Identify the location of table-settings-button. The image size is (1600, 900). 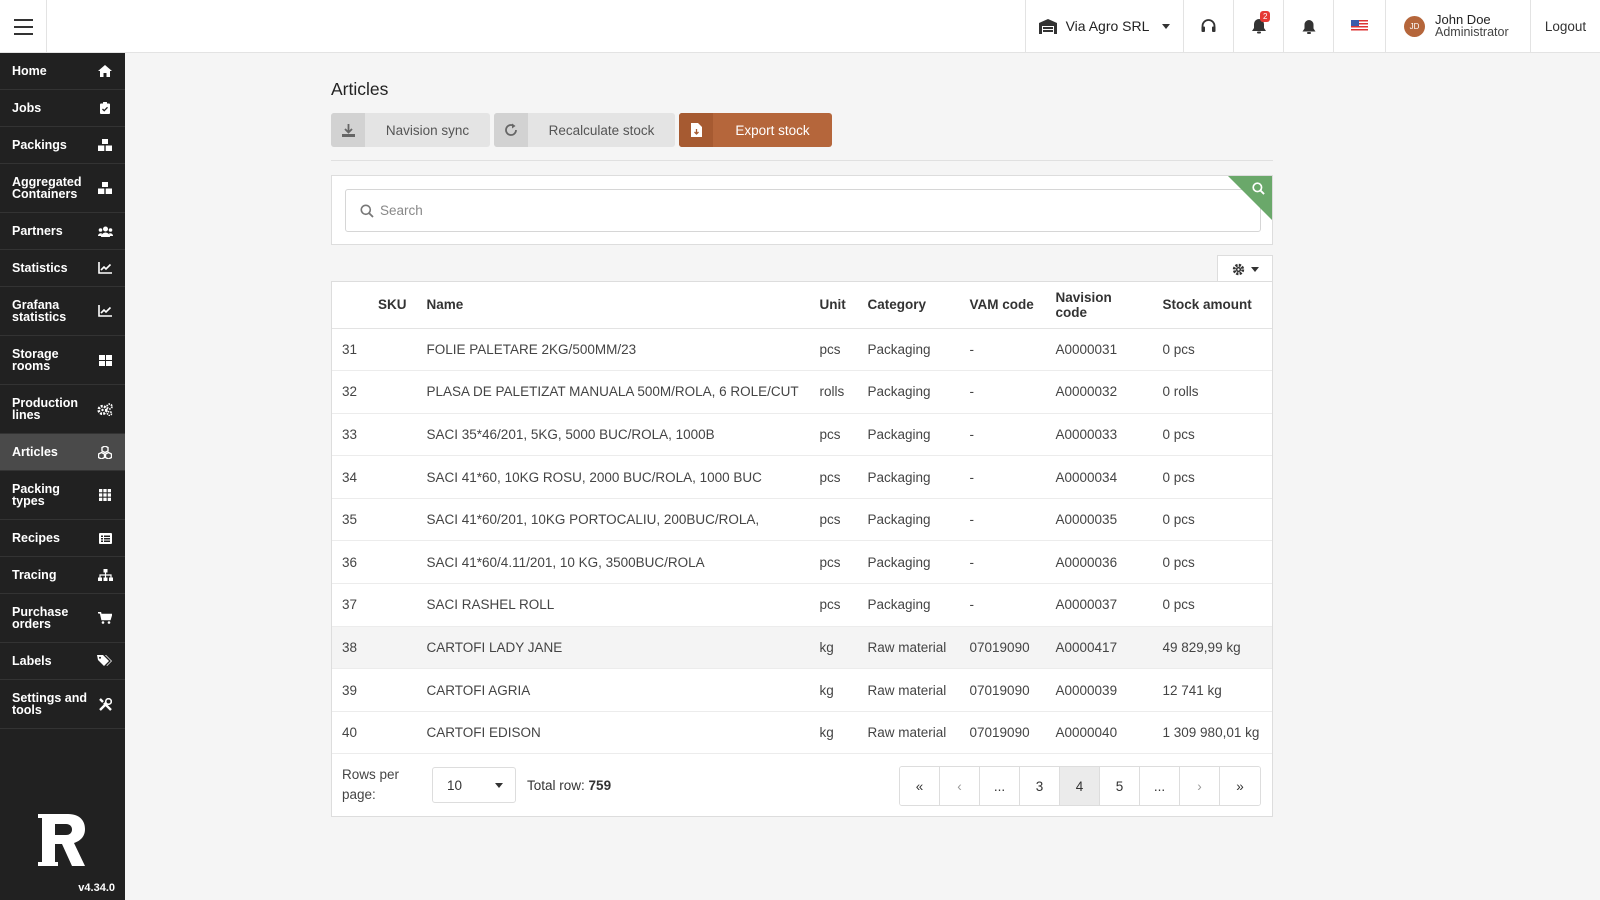
(1245, 268).